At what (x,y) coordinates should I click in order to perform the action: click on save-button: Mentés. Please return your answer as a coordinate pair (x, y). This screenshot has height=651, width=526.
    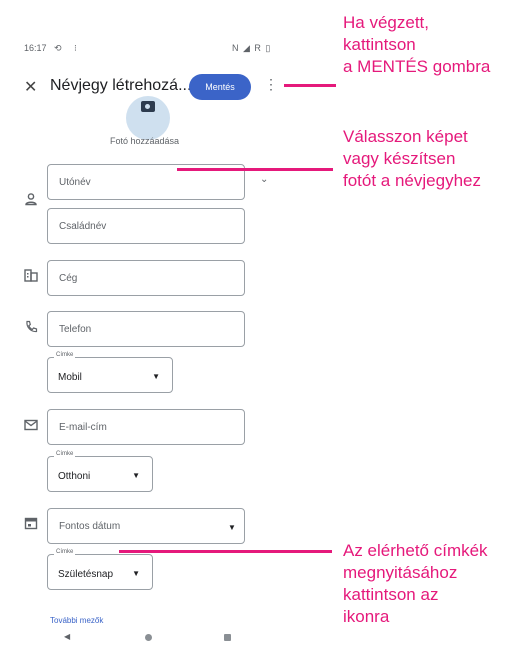
    Looking at the image, I should click on (220, 87).